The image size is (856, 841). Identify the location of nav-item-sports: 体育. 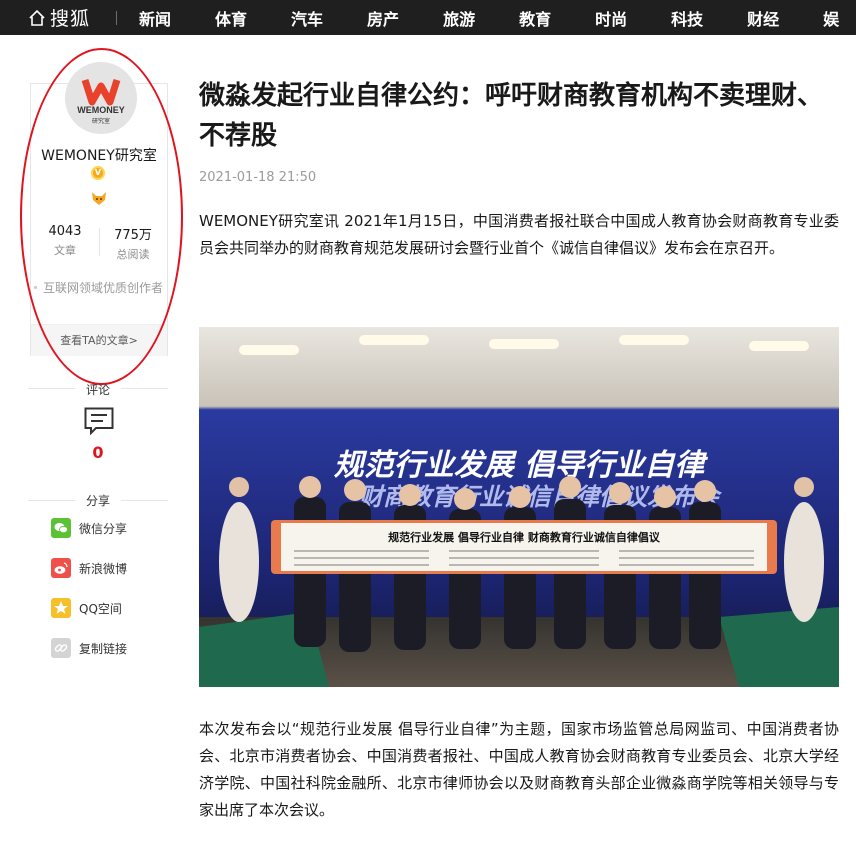
(231, 18).